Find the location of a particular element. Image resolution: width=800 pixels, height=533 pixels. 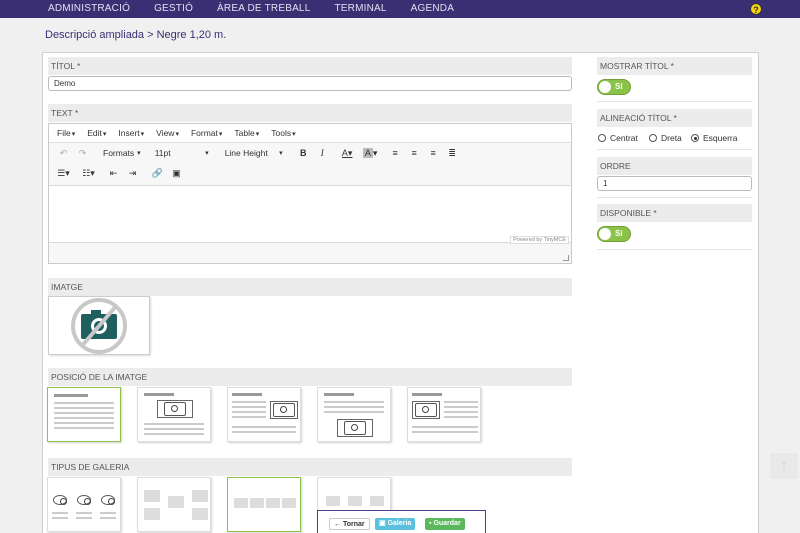

menu-view: View is located at coordinates (167, 133).